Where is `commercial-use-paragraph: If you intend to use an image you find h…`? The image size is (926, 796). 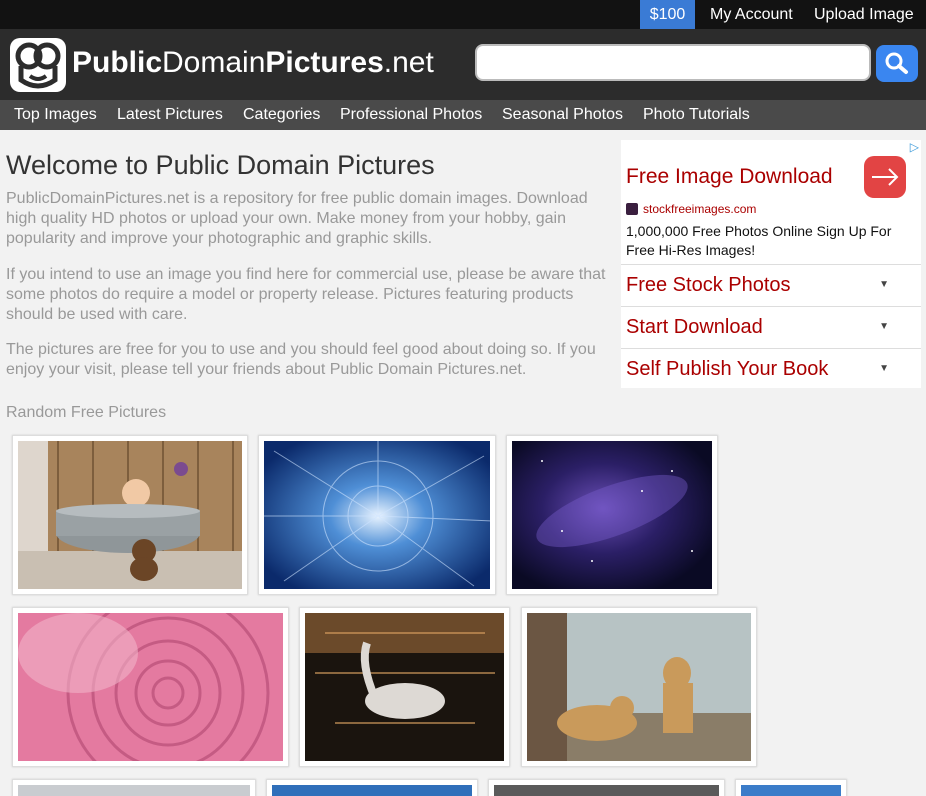
commercial-use-paragraph: If you intend to use an image you find h… is located at coordinates (306, 294).